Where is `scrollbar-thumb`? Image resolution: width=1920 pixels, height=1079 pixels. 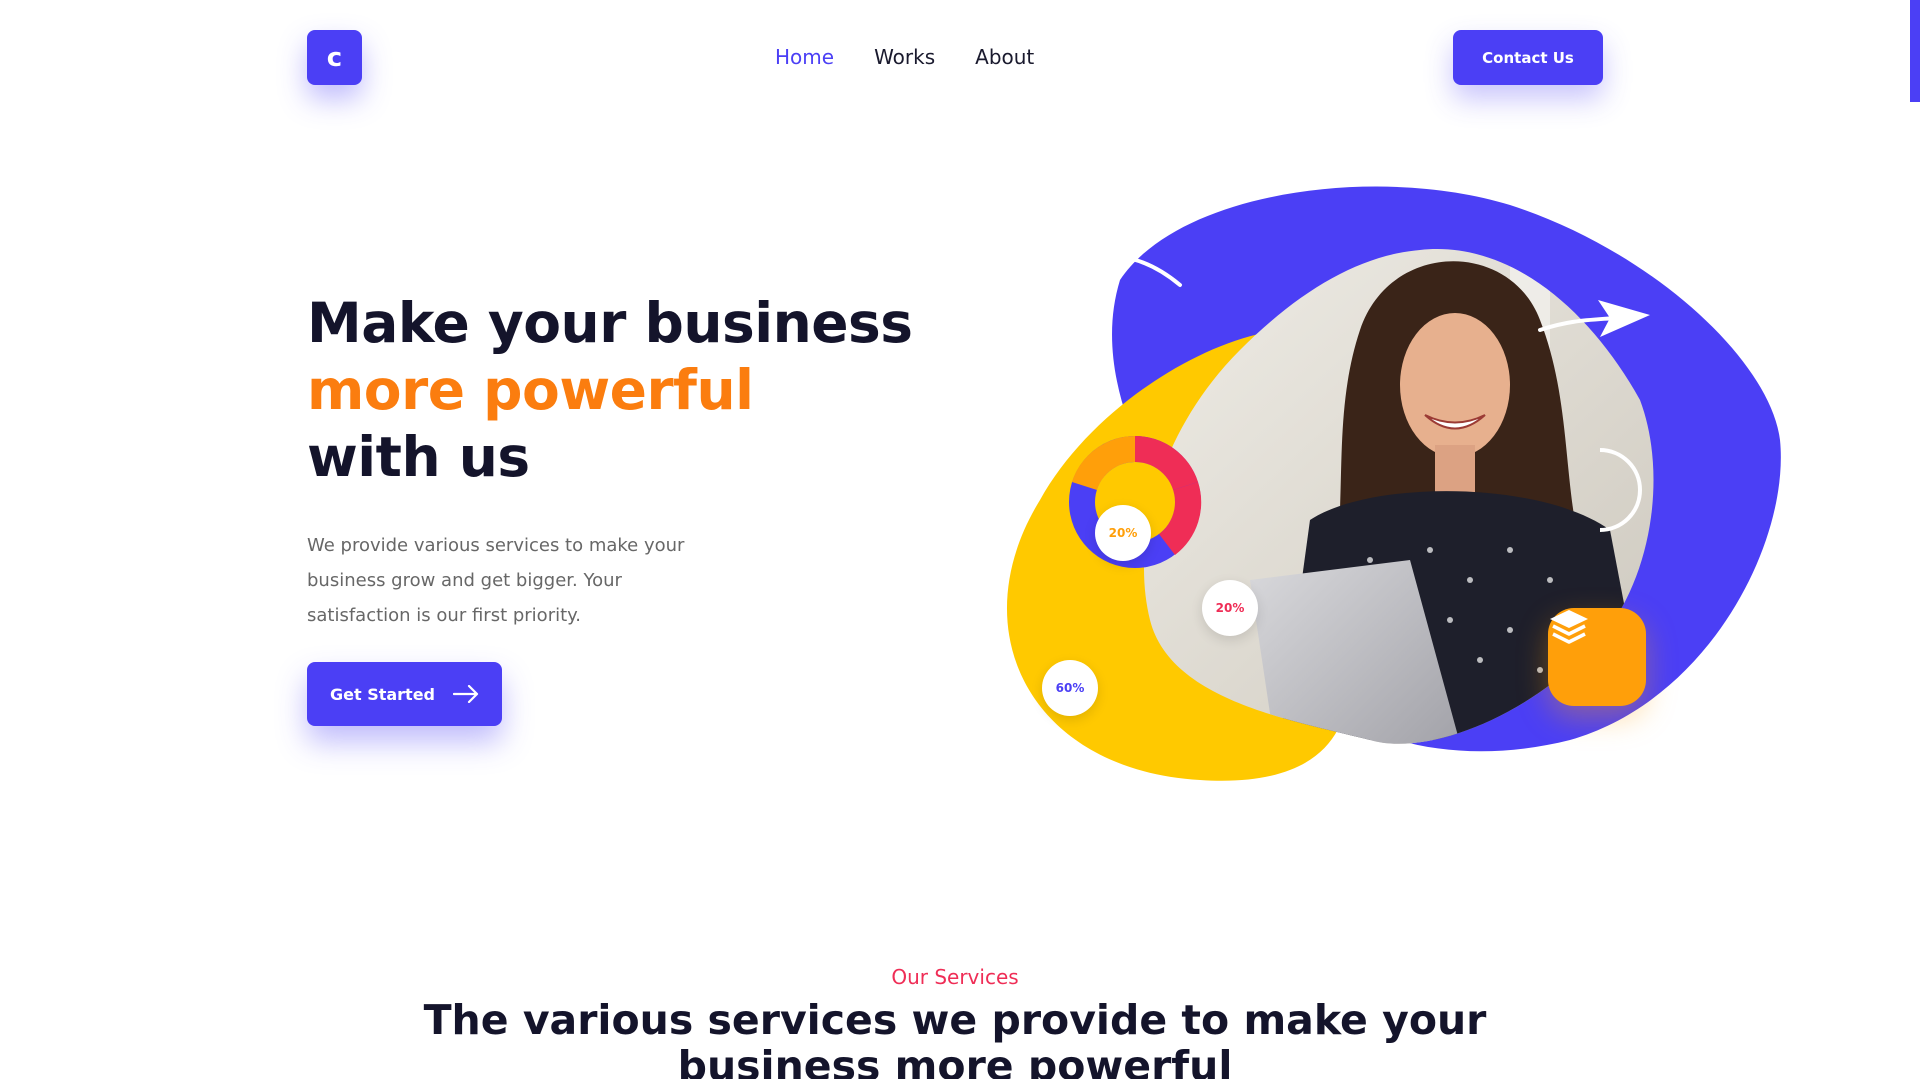 scrollbar-thumb is located at coordinates (1915, 51).